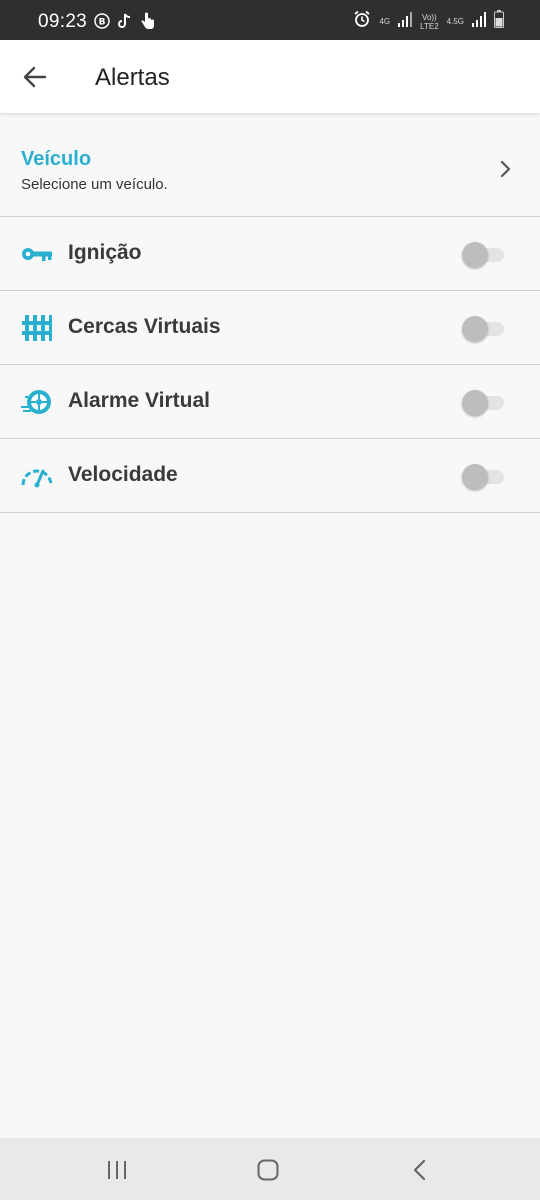 The height and width of the screenshot is (1200, 540). I want to click on alert-label: Cercas Virtuais, so click(144, 326).